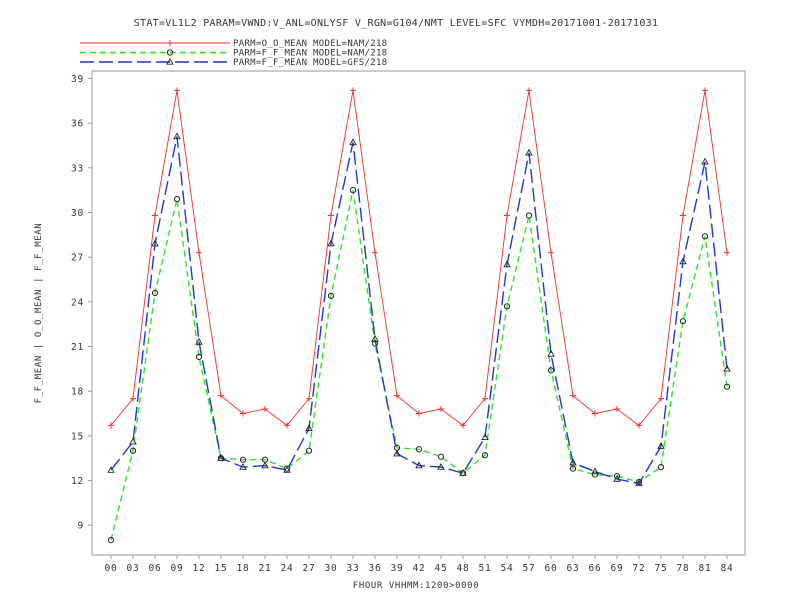 This screenshot has width=792, height=612. I want to click on y-tick-label: 30, so click(77, 213).